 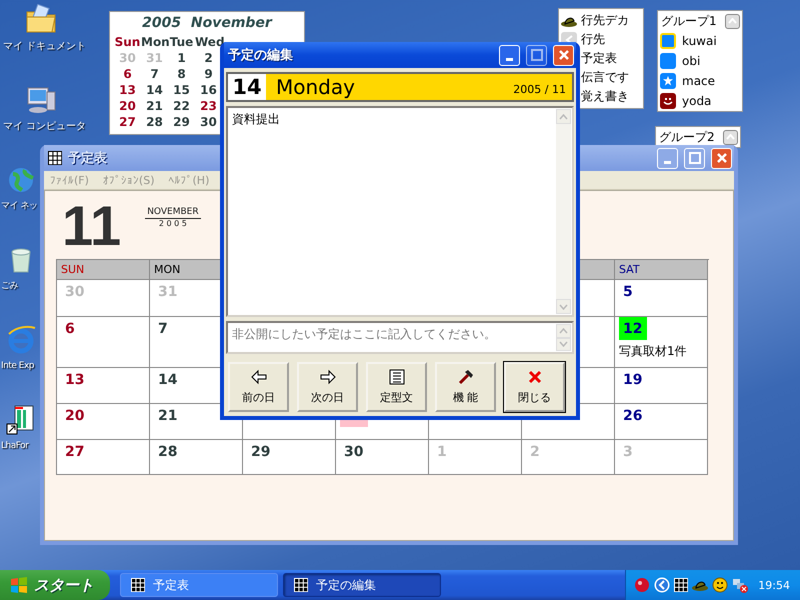 What do you see at coordinates (208, 58) in the screenshot?
I see `day-number: 2` at bounding box center [208, 58].